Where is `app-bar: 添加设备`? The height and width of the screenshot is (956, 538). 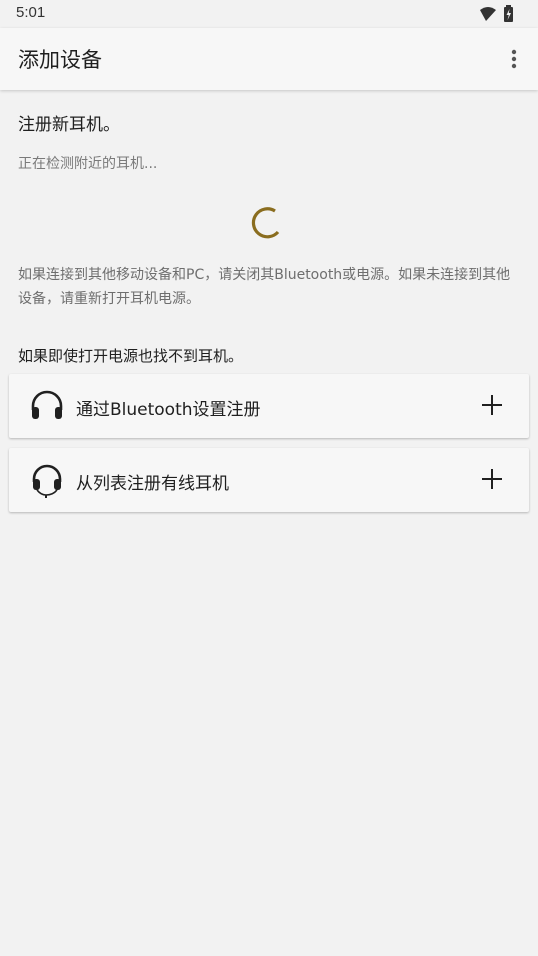 app-bar: 添加设备 is located at coordinates (269, 59).